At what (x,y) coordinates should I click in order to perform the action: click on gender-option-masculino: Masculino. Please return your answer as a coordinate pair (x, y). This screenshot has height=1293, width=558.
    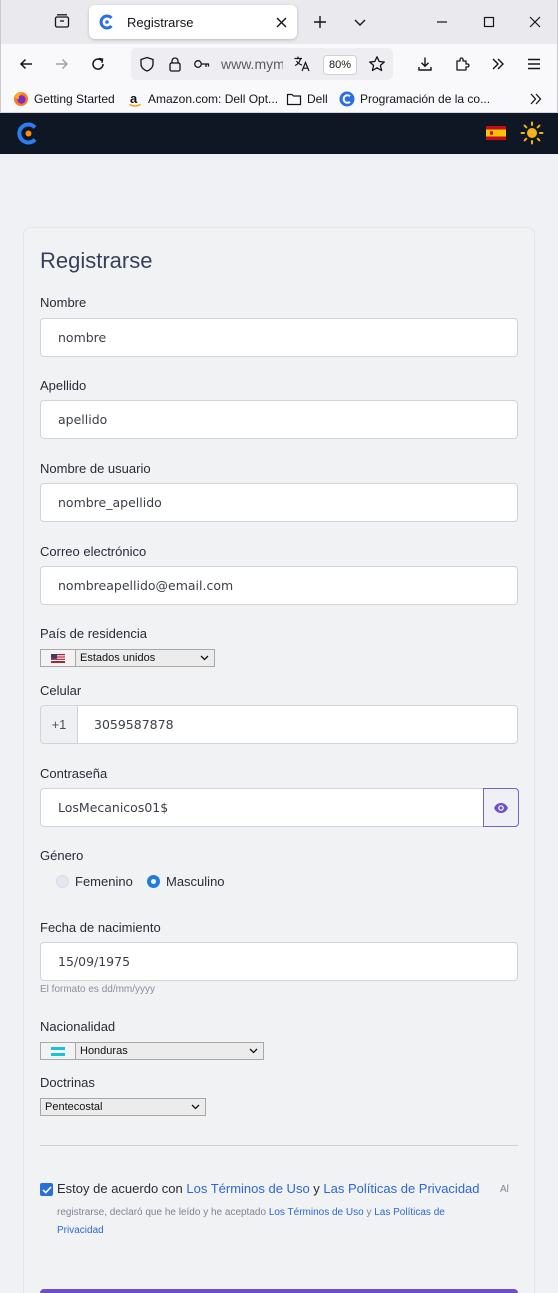
    Looking at the image, I should click on (186, 881).